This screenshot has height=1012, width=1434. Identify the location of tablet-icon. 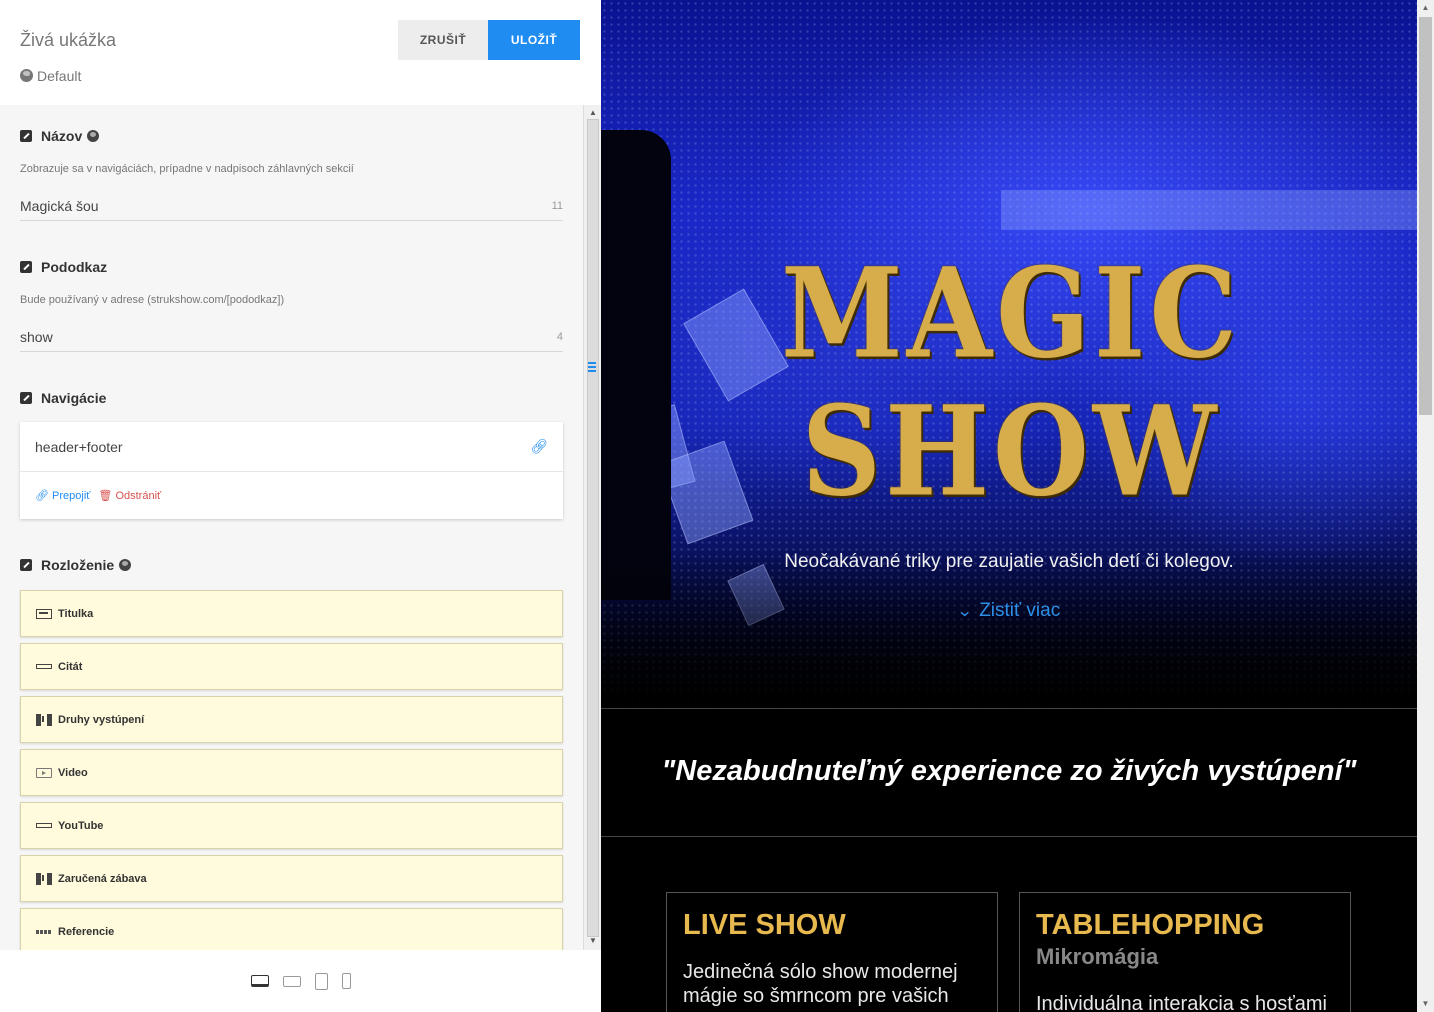
(321, 981).